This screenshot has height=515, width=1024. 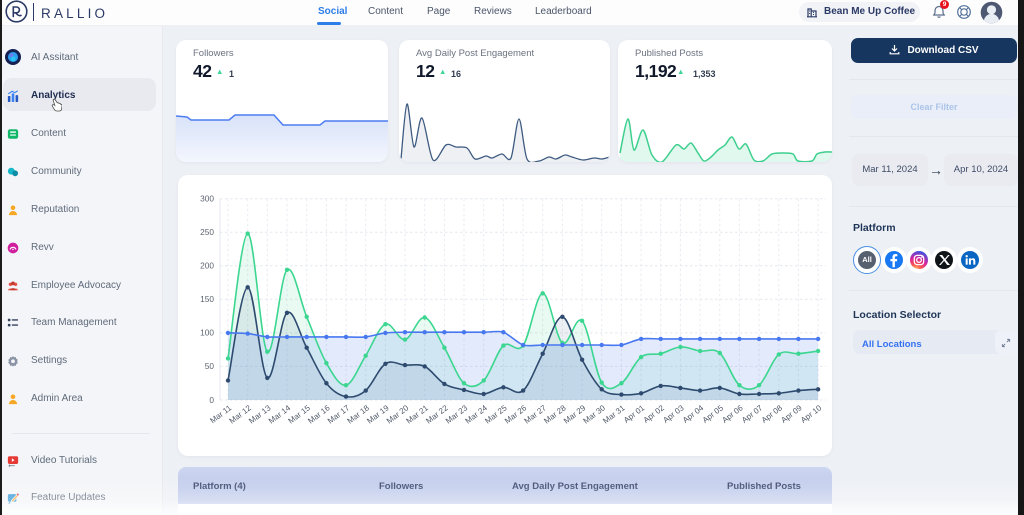 I want to click on svg-text: Apr 09, so click(x=791, y=414).